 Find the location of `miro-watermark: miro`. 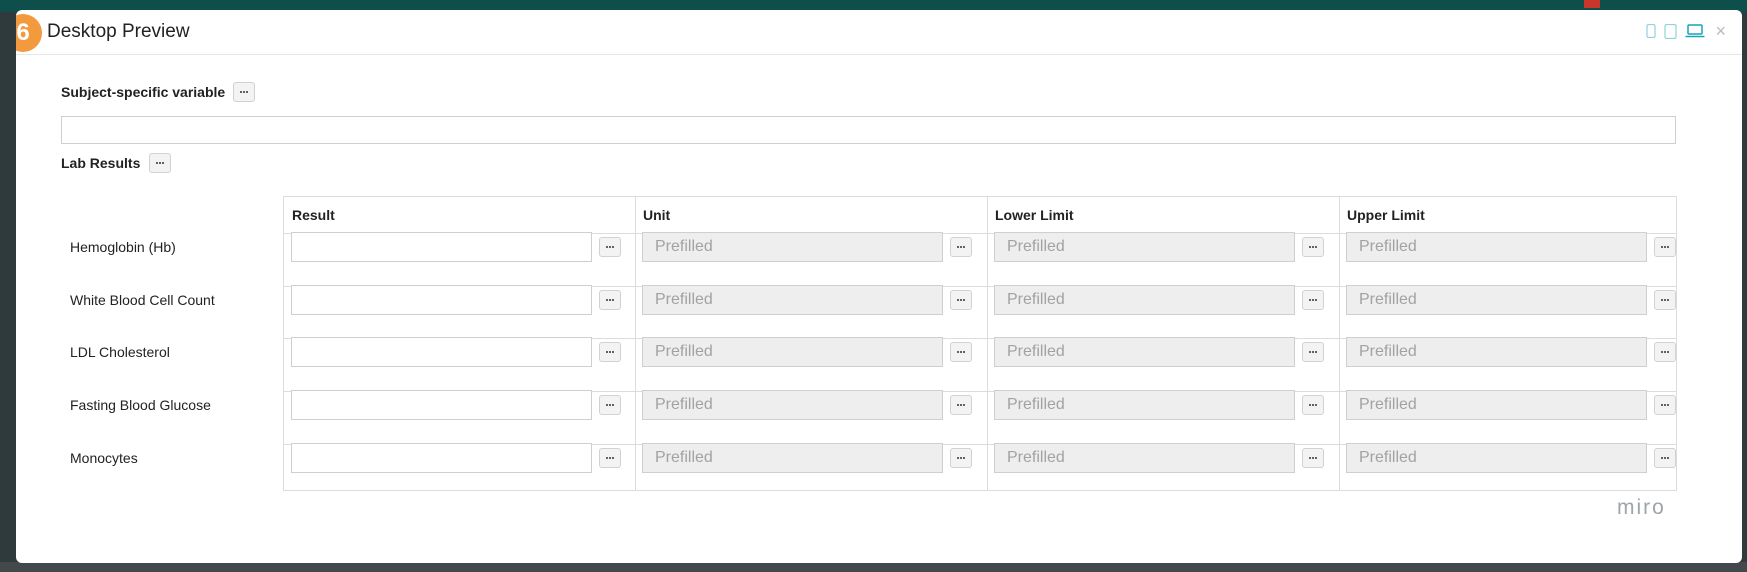

miro-watermark: miro is located at coordinates (1641, 507).